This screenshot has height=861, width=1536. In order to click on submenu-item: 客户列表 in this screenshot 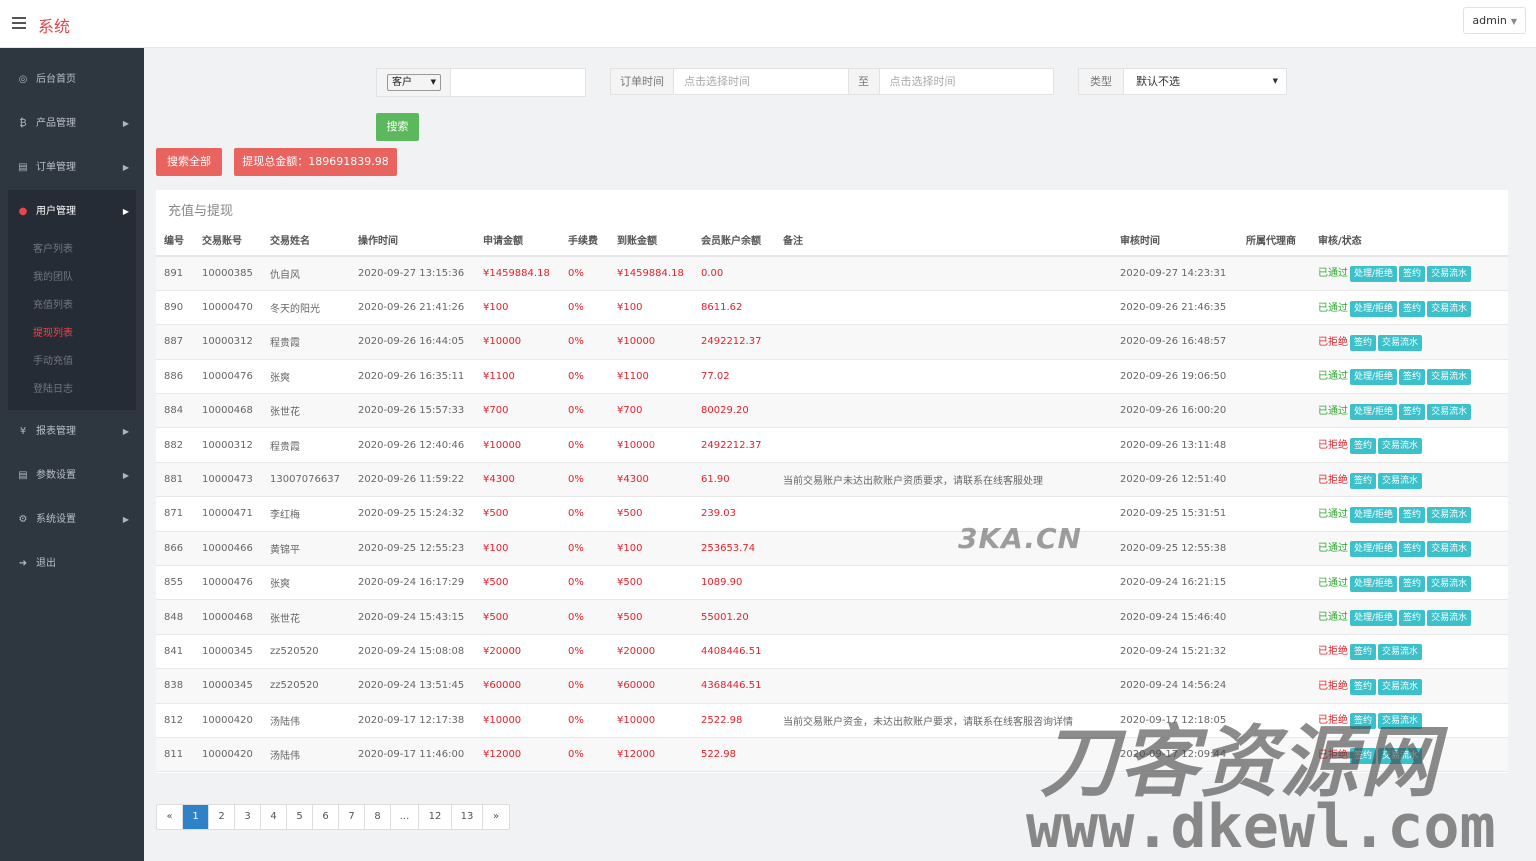, I will do `click(72, 250)`.